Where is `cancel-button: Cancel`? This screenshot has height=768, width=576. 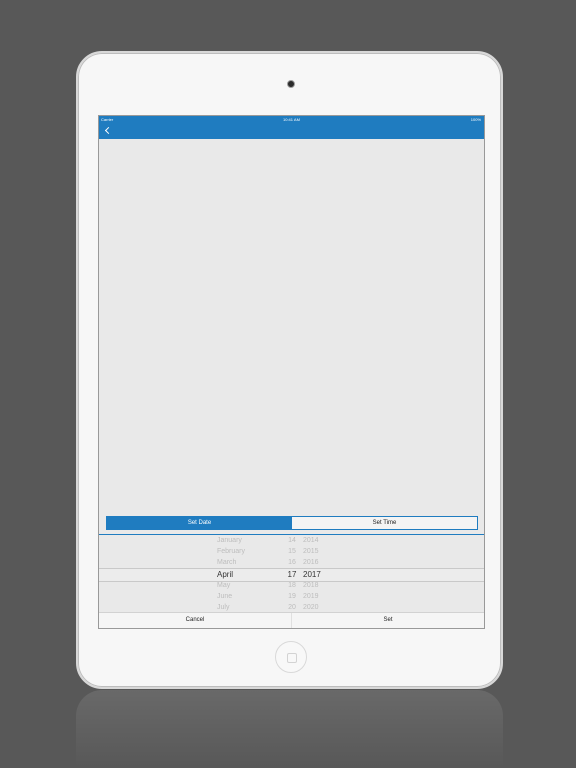
cancel-button: Cancel is located at coordinates (195, 620).